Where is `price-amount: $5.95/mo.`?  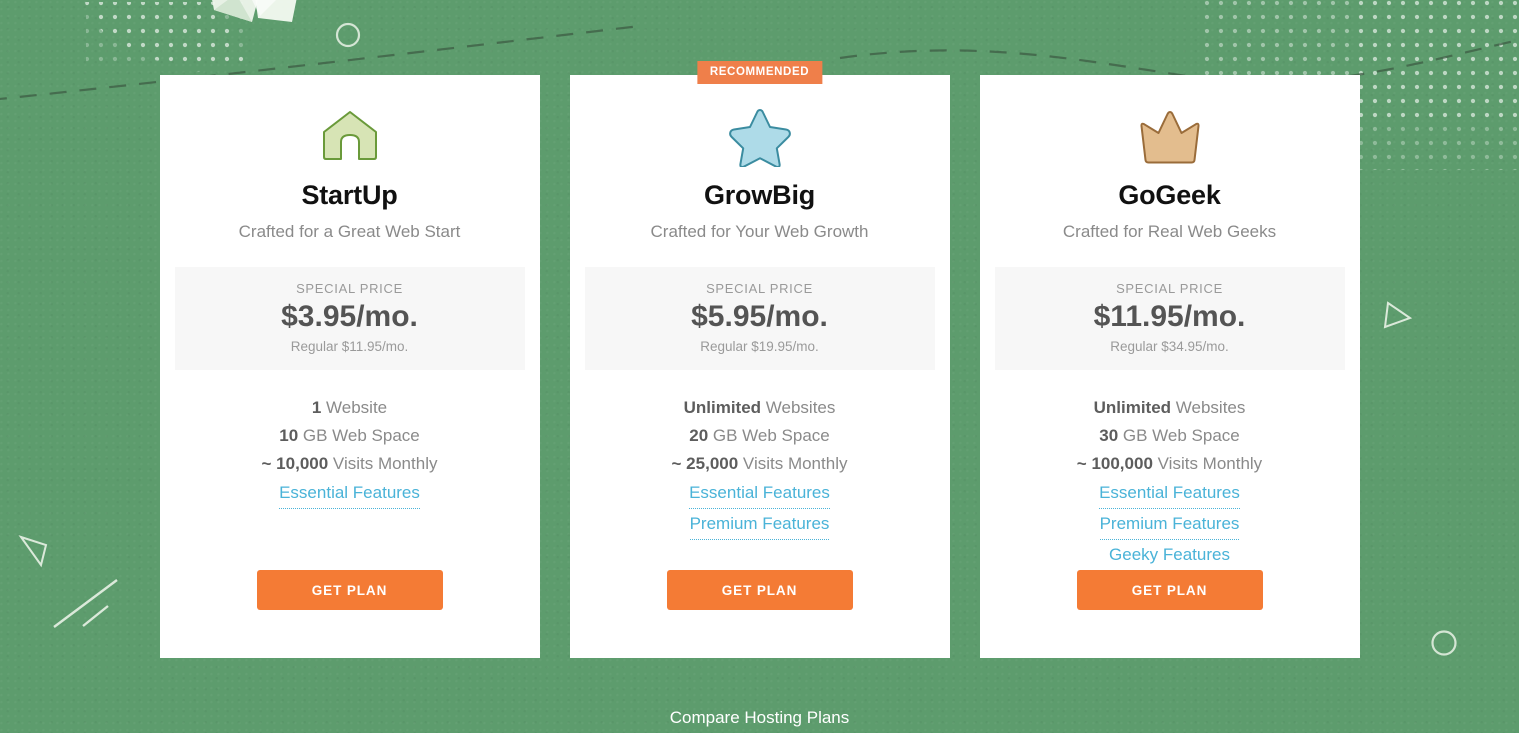 price-amount: $5.95/mo. is located at coordinates (759, 316).